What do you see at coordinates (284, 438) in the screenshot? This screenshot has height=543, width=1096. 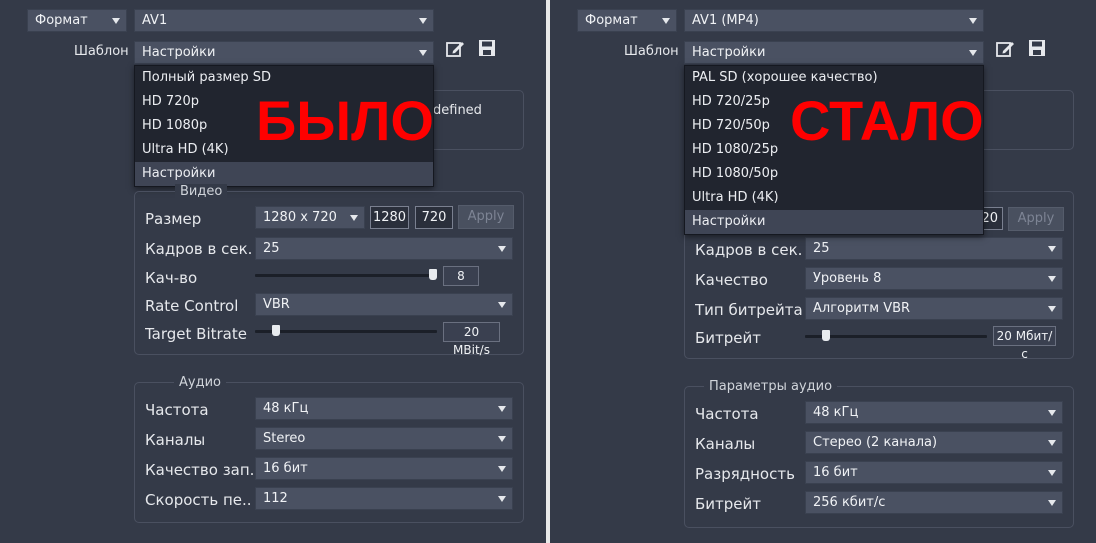 I see `channels-value: Stereo` at bounding box center [284, 438].